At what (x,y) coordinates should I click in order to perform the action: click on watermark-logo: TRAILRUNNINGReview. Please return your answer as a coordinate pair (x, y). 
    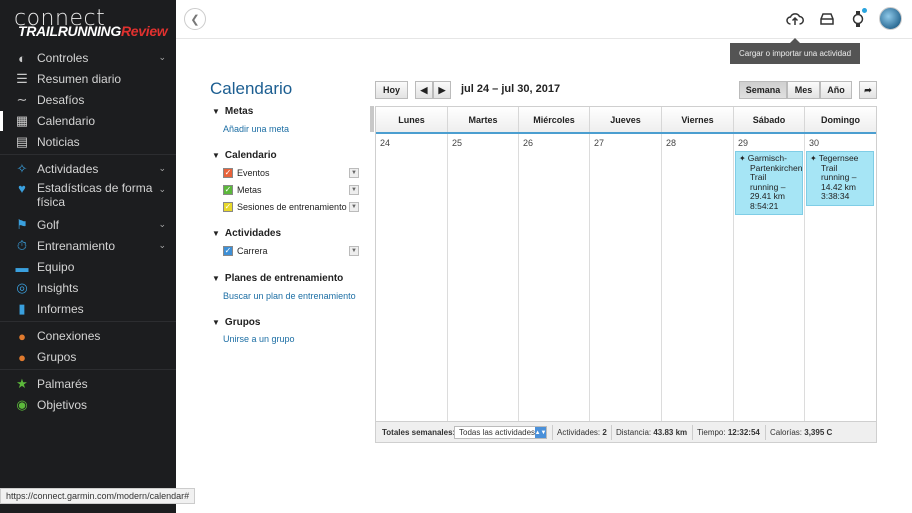
    Looking at the image, I should click on (93, 31).